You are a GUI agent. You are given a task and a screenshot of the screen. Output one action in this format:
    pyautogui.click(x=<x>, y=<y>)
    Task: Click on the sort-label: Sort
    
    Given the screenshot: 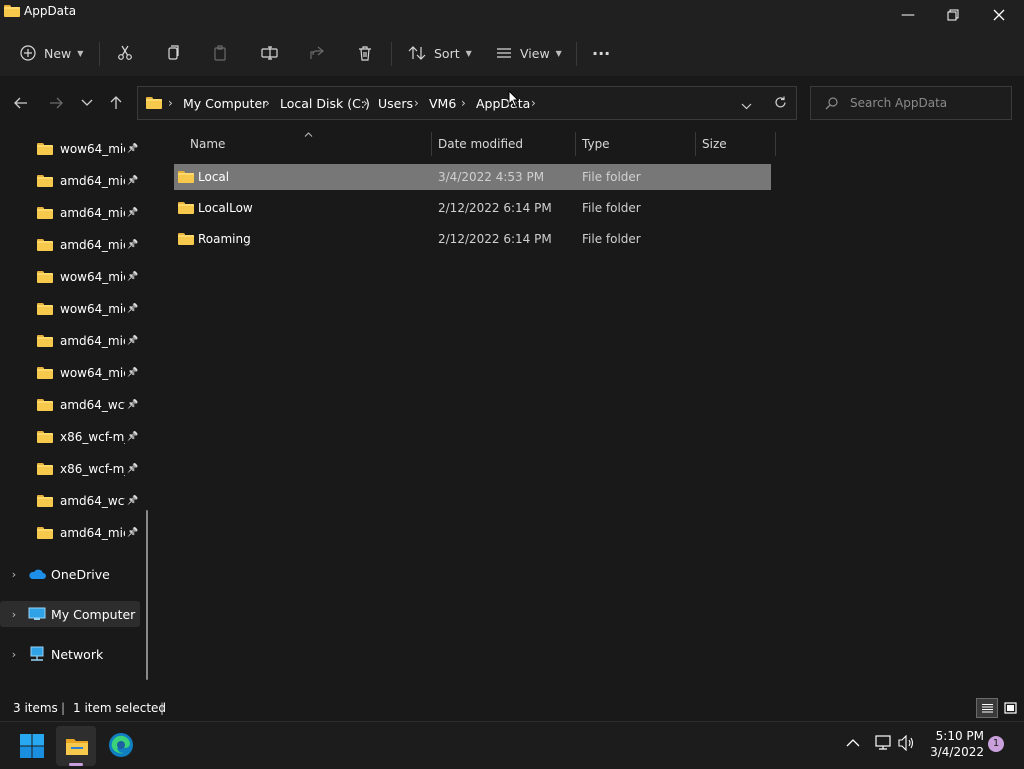 What is the action you would take?
    pyautogui.click(x=447, y=53)
    